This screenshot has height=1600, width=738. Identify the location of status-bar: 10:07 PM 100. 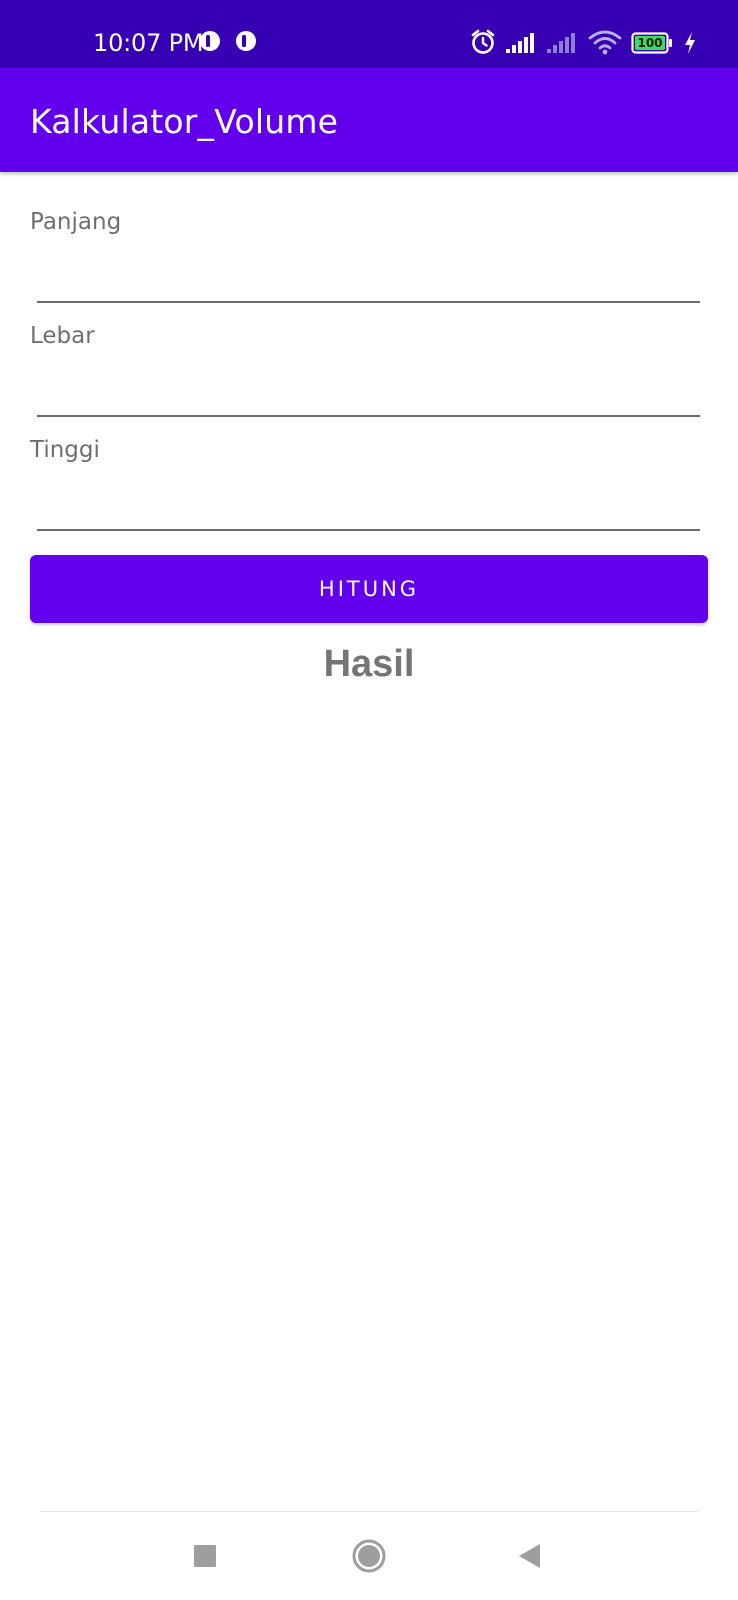
(369, 34).